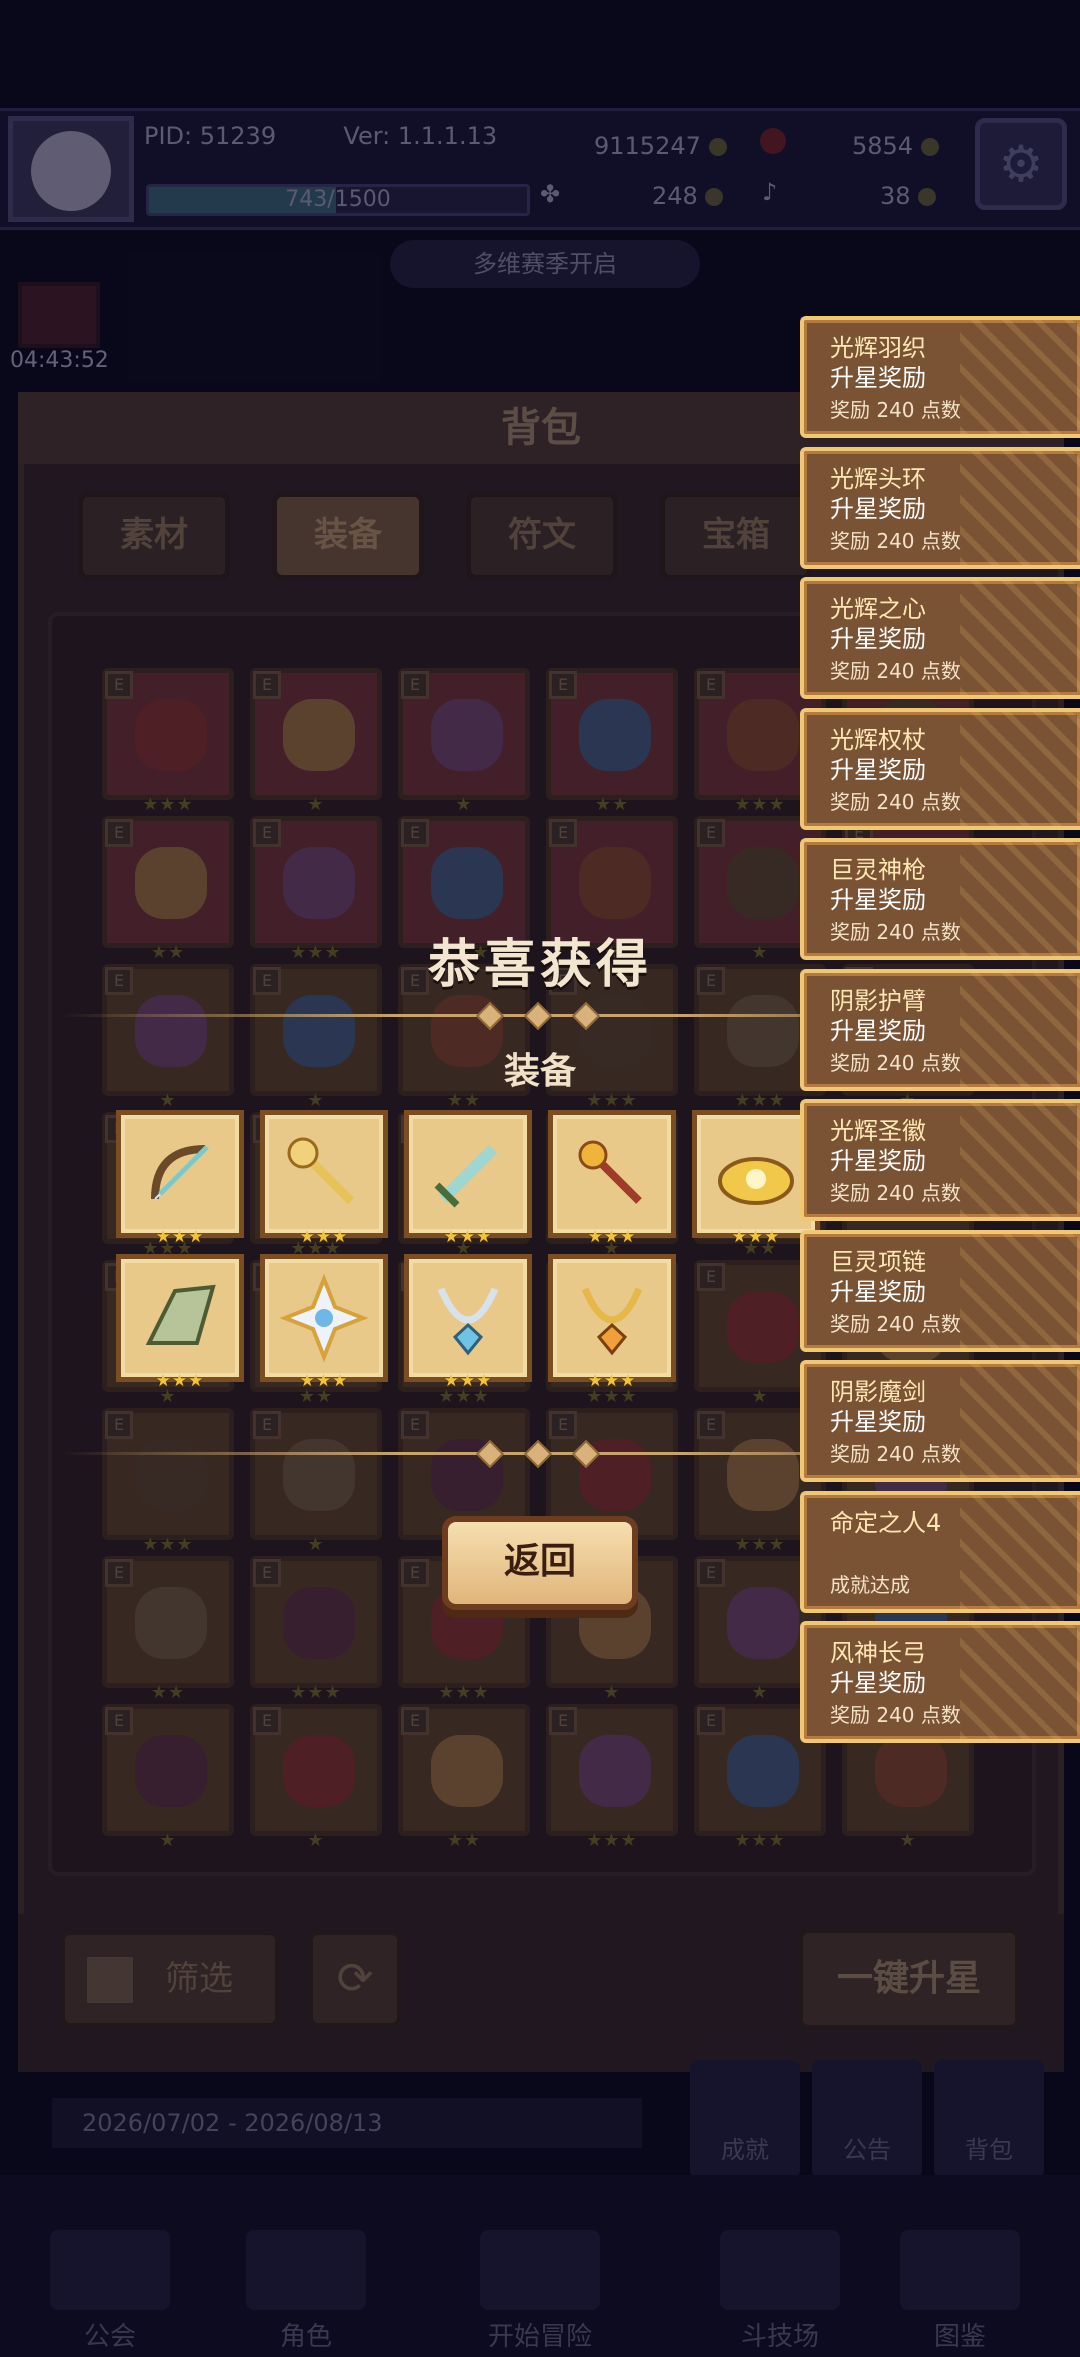 The height and width of the screenshot is (2357, 1080). I want to click on crown-icon, so click(756, 1174).